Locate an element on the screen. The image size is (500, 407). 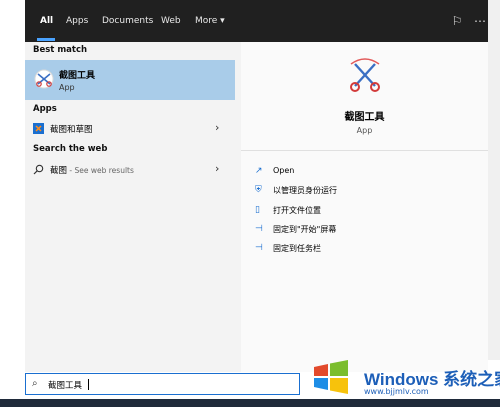
desktop-right-strip is located at coordinates (494, 180).